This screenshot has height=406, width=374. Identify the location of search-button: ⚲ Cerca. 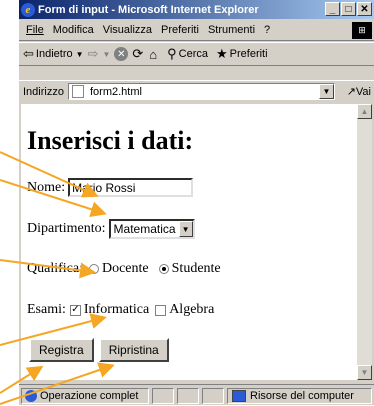
(187, 54).